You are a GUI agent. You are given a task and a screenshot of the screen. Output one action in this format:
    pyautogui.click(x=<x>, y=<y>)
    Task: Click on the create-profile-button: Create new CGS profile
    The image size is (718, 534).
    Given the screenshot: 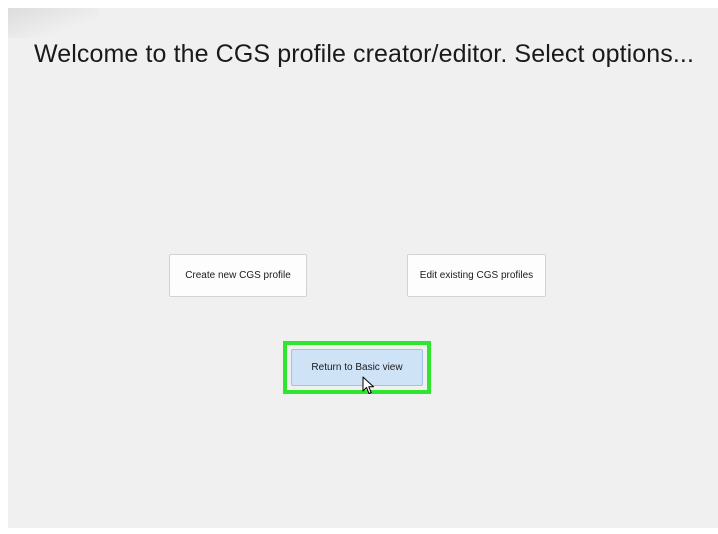 What is the action you would take?
    pyautogui.click(x=238, y=275)
    